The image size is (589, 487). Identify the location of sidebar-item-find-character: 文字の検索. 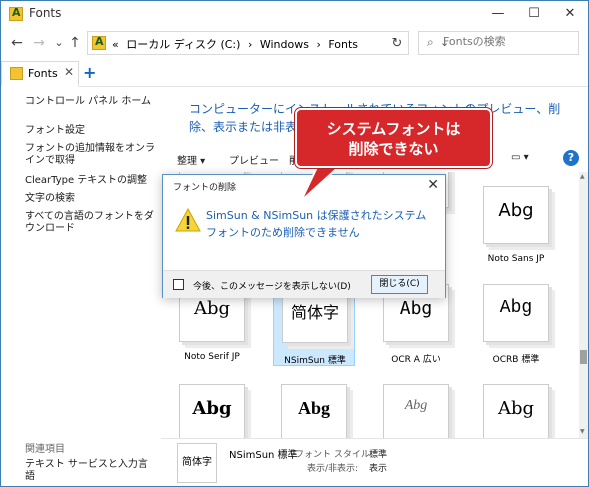
(90, 199).